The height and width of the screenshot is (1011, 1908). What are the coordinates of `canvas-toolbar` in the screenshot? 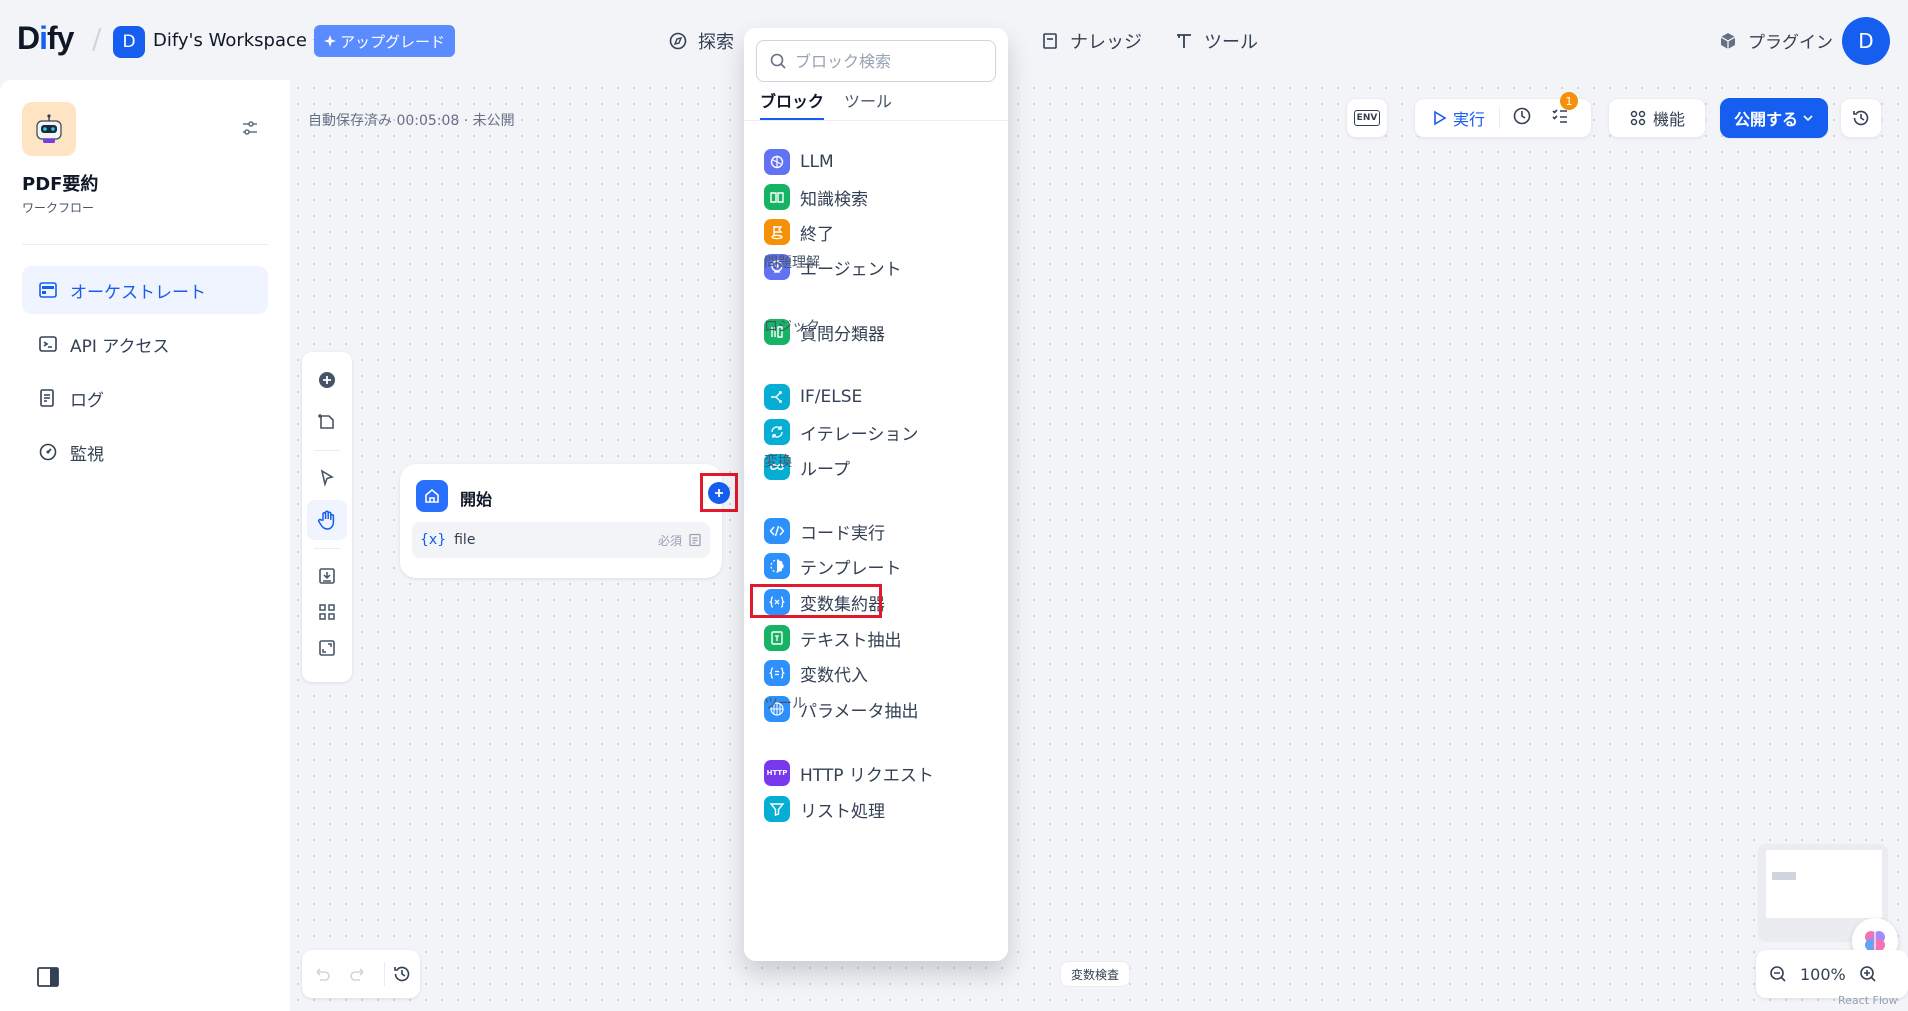 It's located at (327, 517).